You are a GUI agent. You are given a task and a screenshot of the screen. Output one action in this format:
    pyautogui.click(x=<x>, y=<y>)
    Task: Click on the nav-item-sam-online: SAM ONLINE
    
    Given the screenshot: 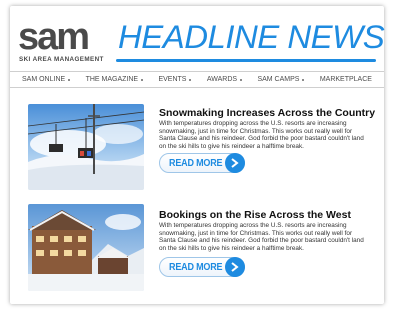 What is the action you would take?
    pyautogui.click(x=46, y=79)
    